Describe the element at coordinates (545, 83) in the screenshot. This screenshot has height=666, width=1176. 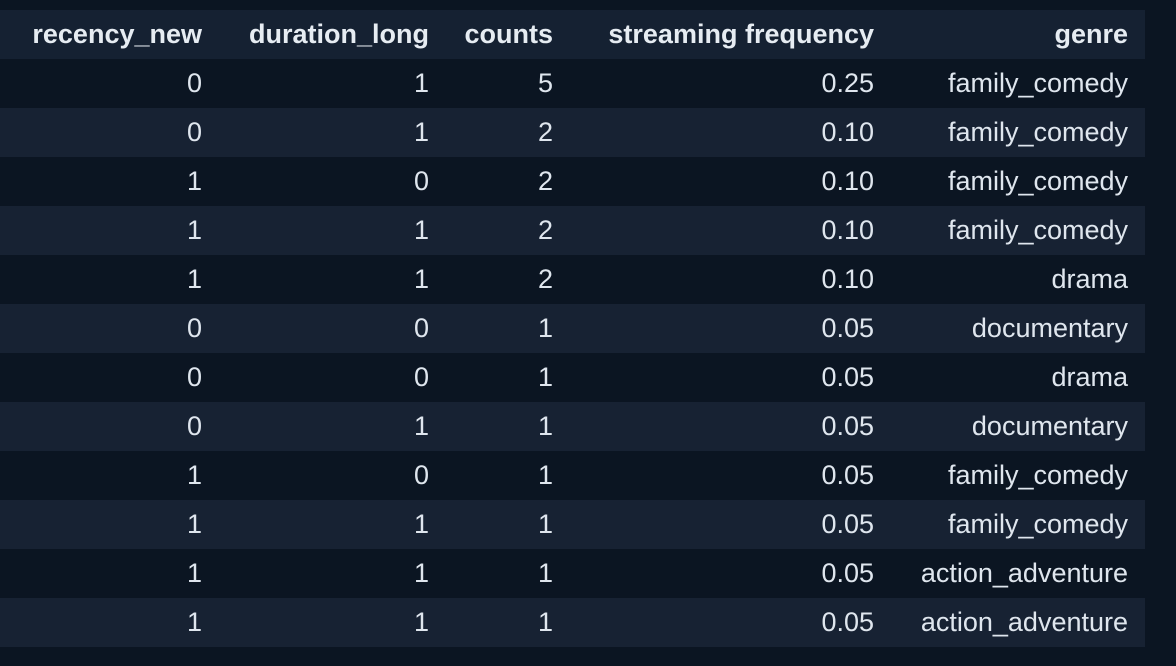
I see `cell-counts: 5` at that location.